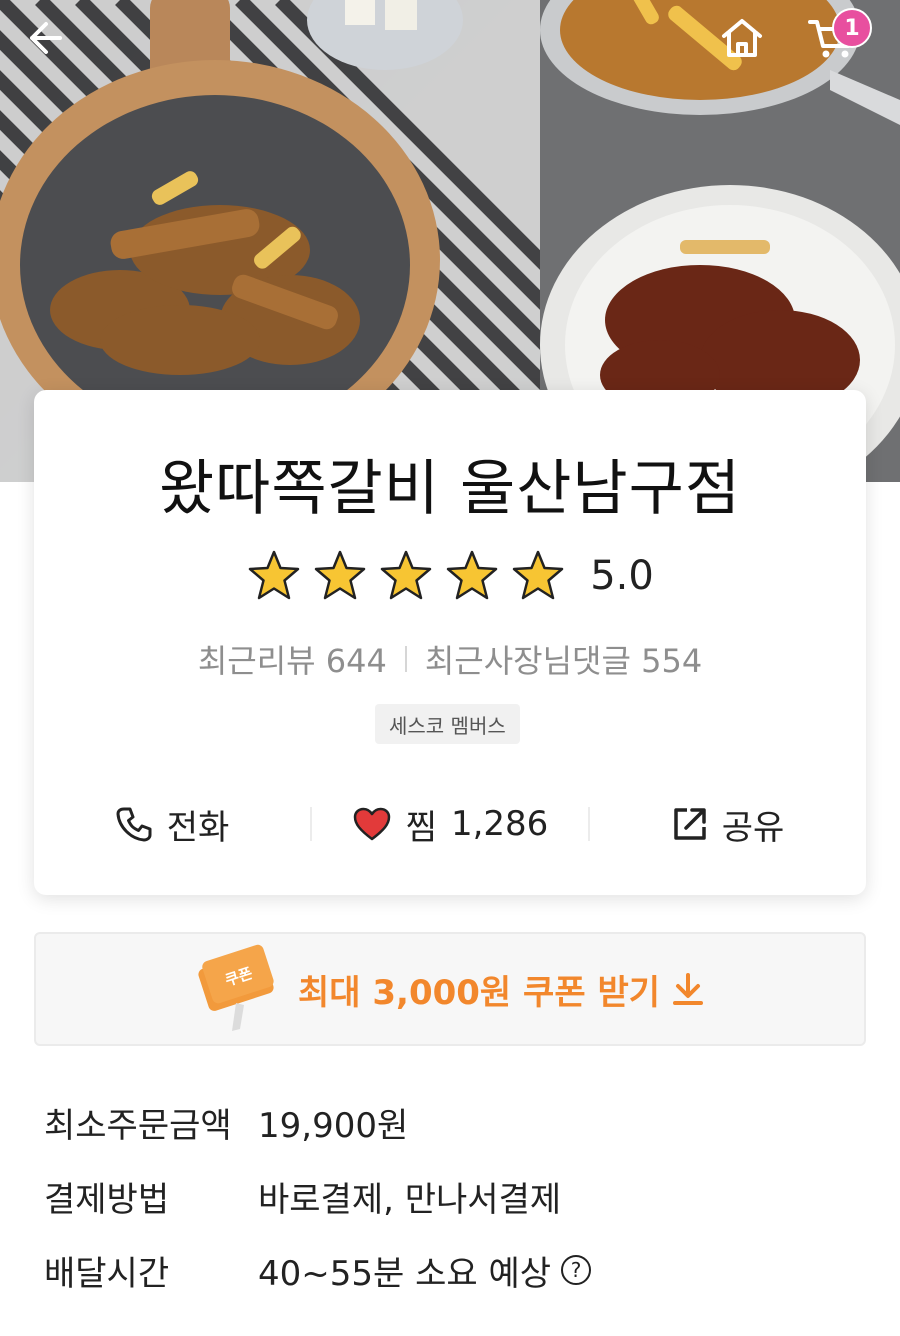 This screenshot has width=900, height=1336. Describe the element at coordinates (672, 661) in the screenshot. I see `owner-replies-count: 554` at that location.